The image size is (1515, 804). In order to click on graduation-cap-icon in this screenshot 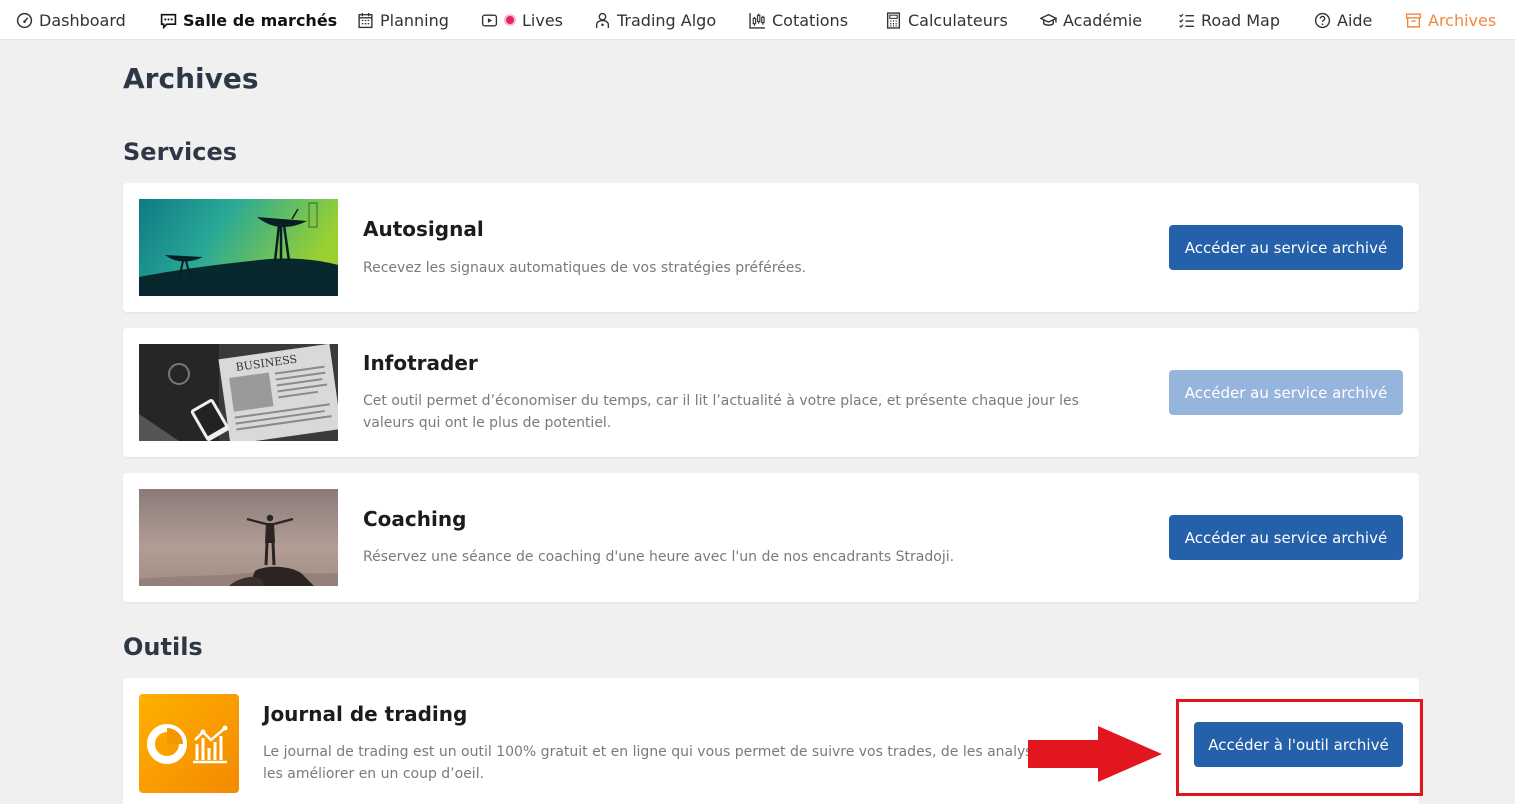, I will do `click(1048, 19)`.